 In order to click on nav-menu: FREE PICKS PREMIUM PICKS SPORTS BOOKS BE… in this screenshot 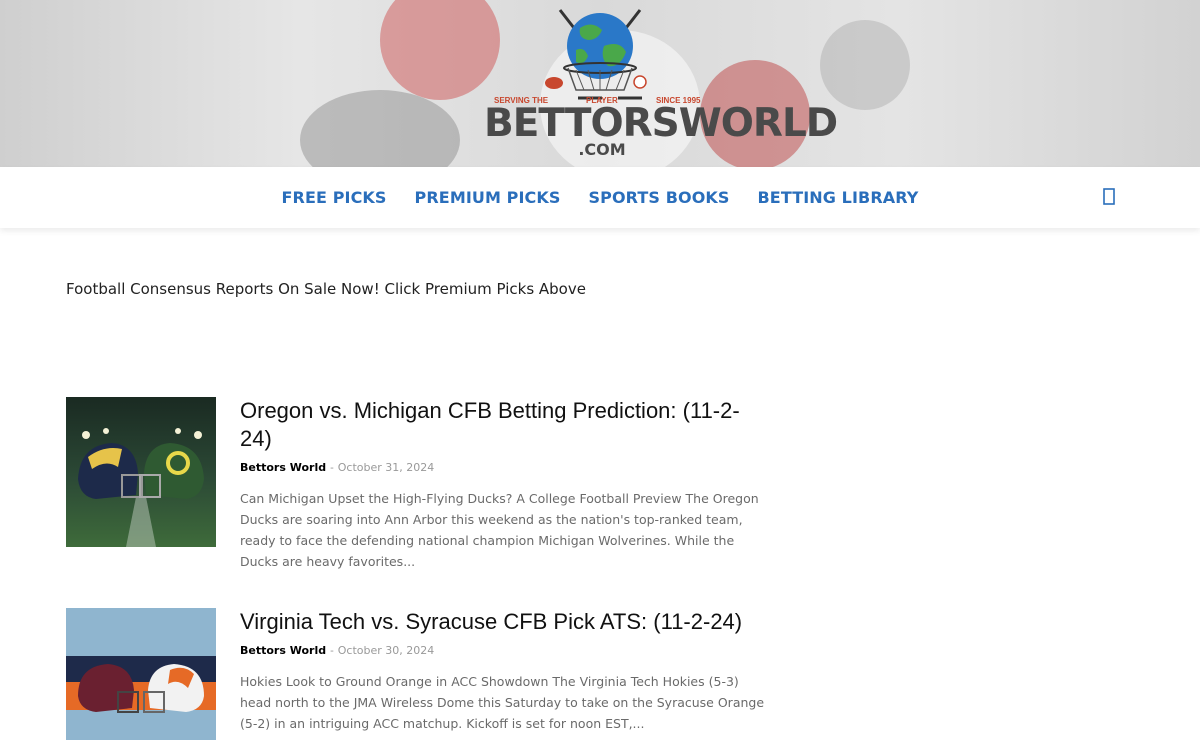, I will do `click(600, 197)`.